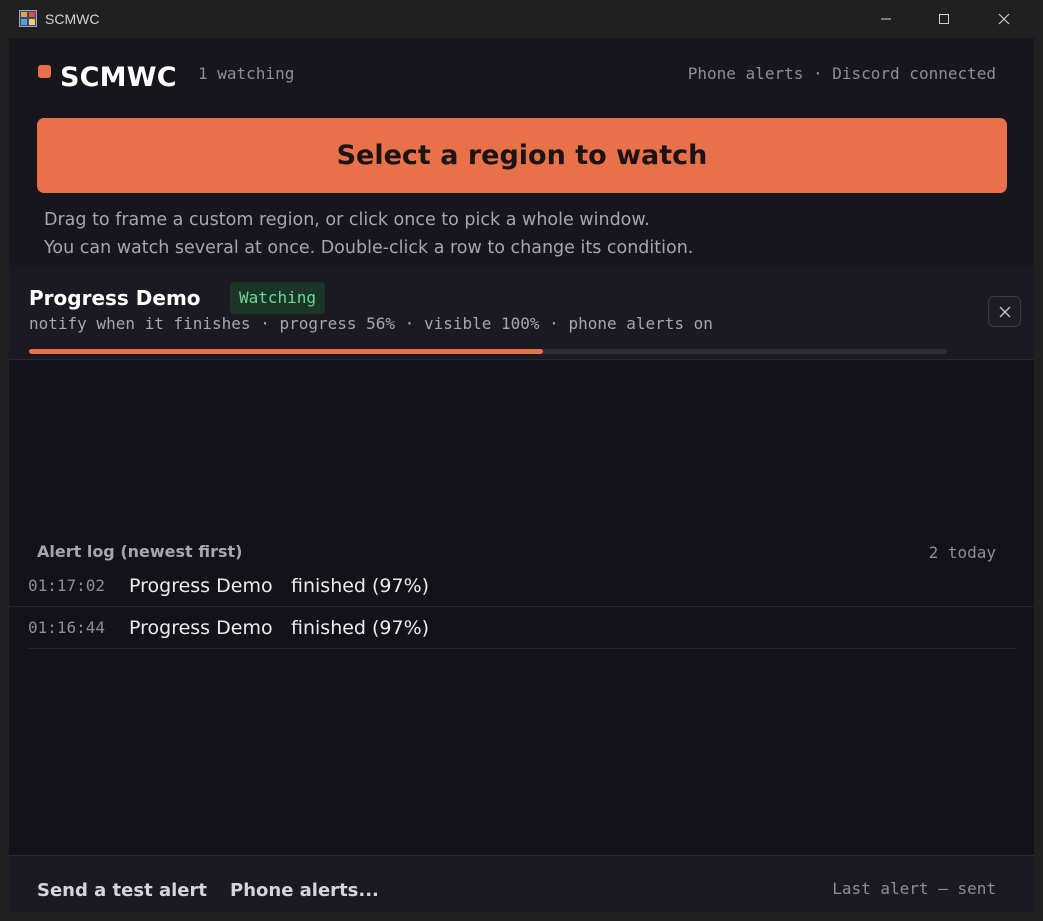 The image size is (1043, 921). I want to click on logo-dot-icon, so click(44, 71).